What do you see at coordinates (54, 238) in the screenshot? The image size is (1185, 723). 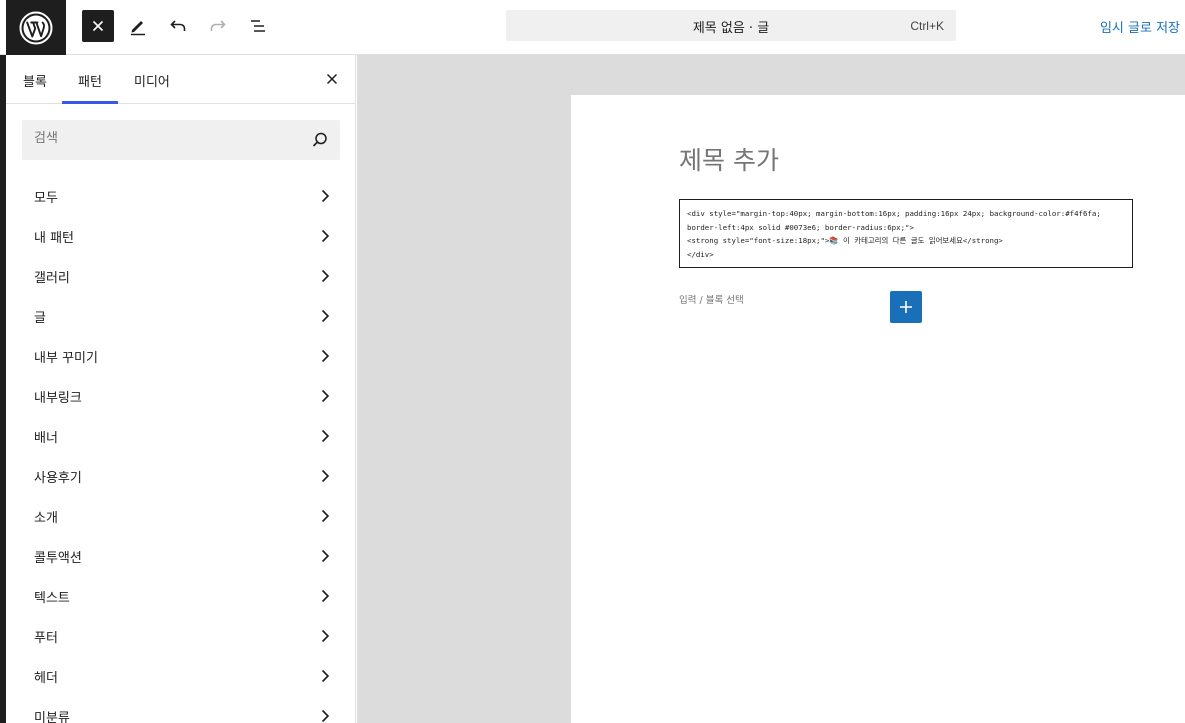 I see `category-label: 내 패턴` at bounding box center [54, 238].